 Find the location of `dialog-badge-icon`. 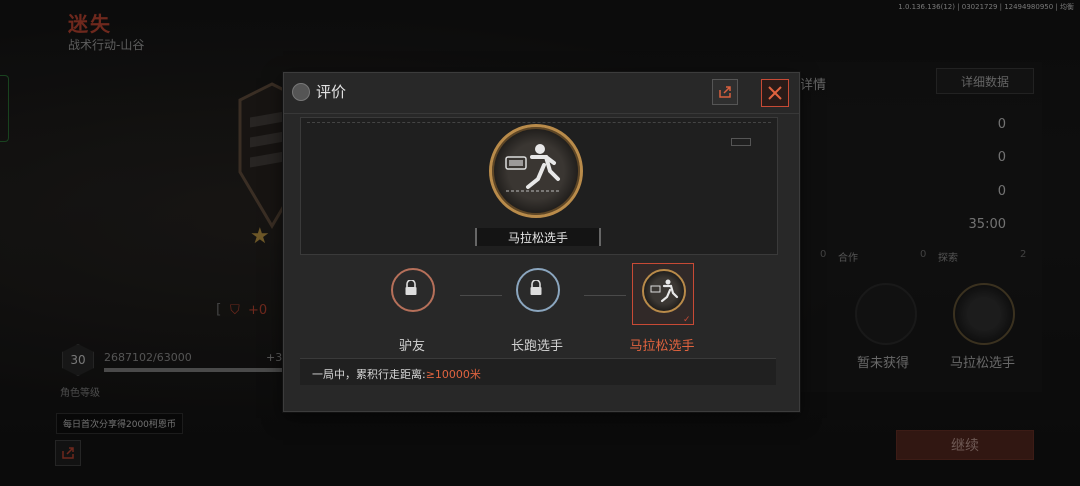

dialog-badge-icon is located at coordinates (301, 92).